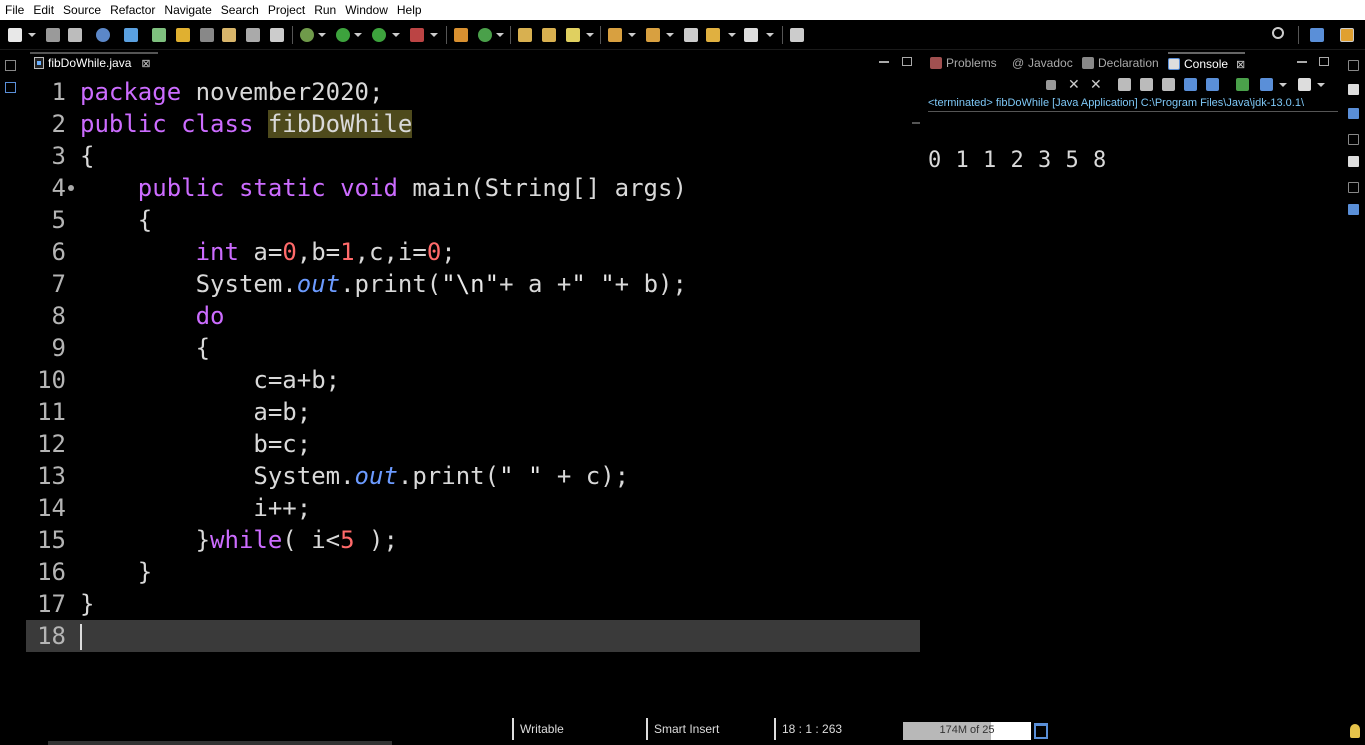  I want to click on forward-dropdown-icon, so click(770, 35).